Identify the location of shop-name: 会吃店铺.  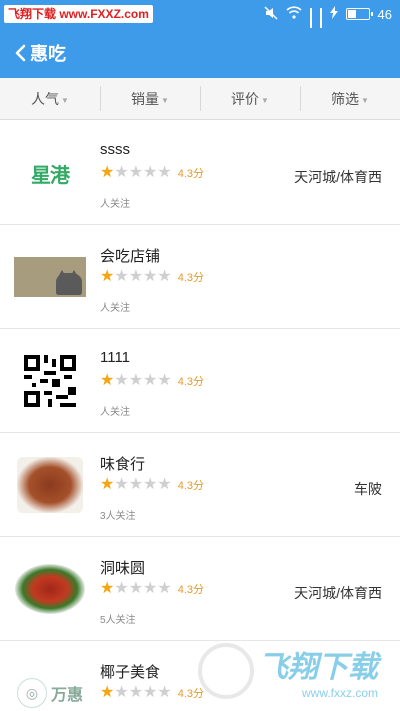
(130, 256).